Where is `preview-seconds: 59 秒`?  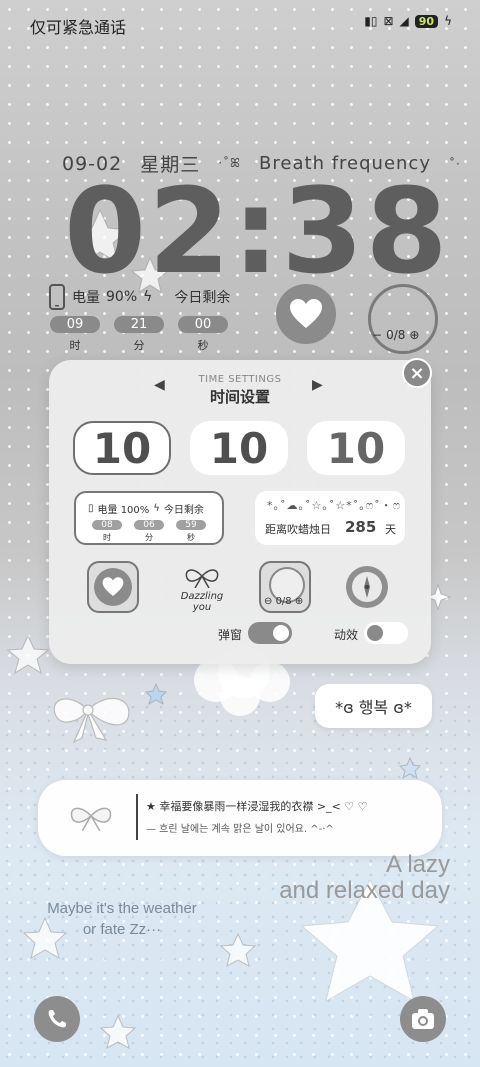 preview-seconds: 59 秒 is located at coordinates (191, 531).